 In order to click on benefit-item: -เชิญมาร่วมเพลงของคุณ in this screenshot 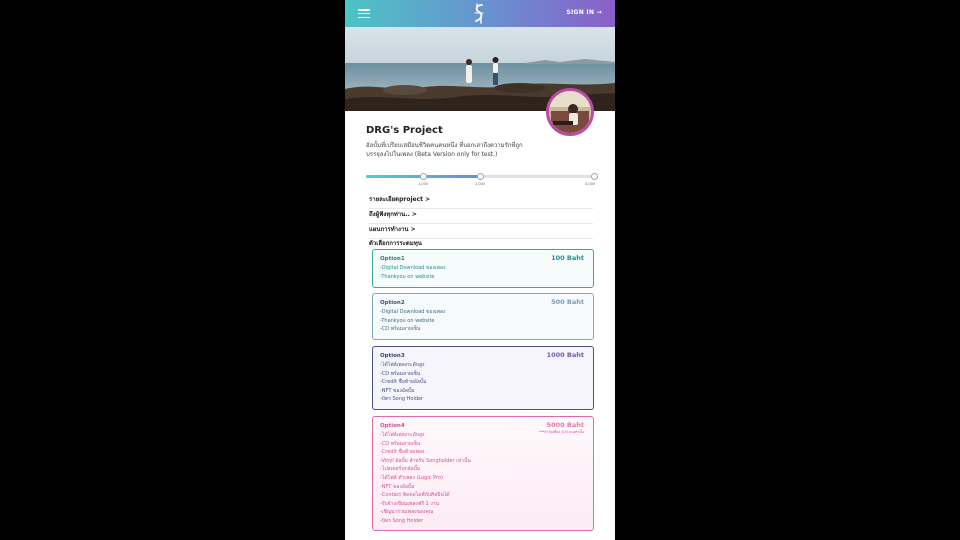, I will do `click(407, 512)`.